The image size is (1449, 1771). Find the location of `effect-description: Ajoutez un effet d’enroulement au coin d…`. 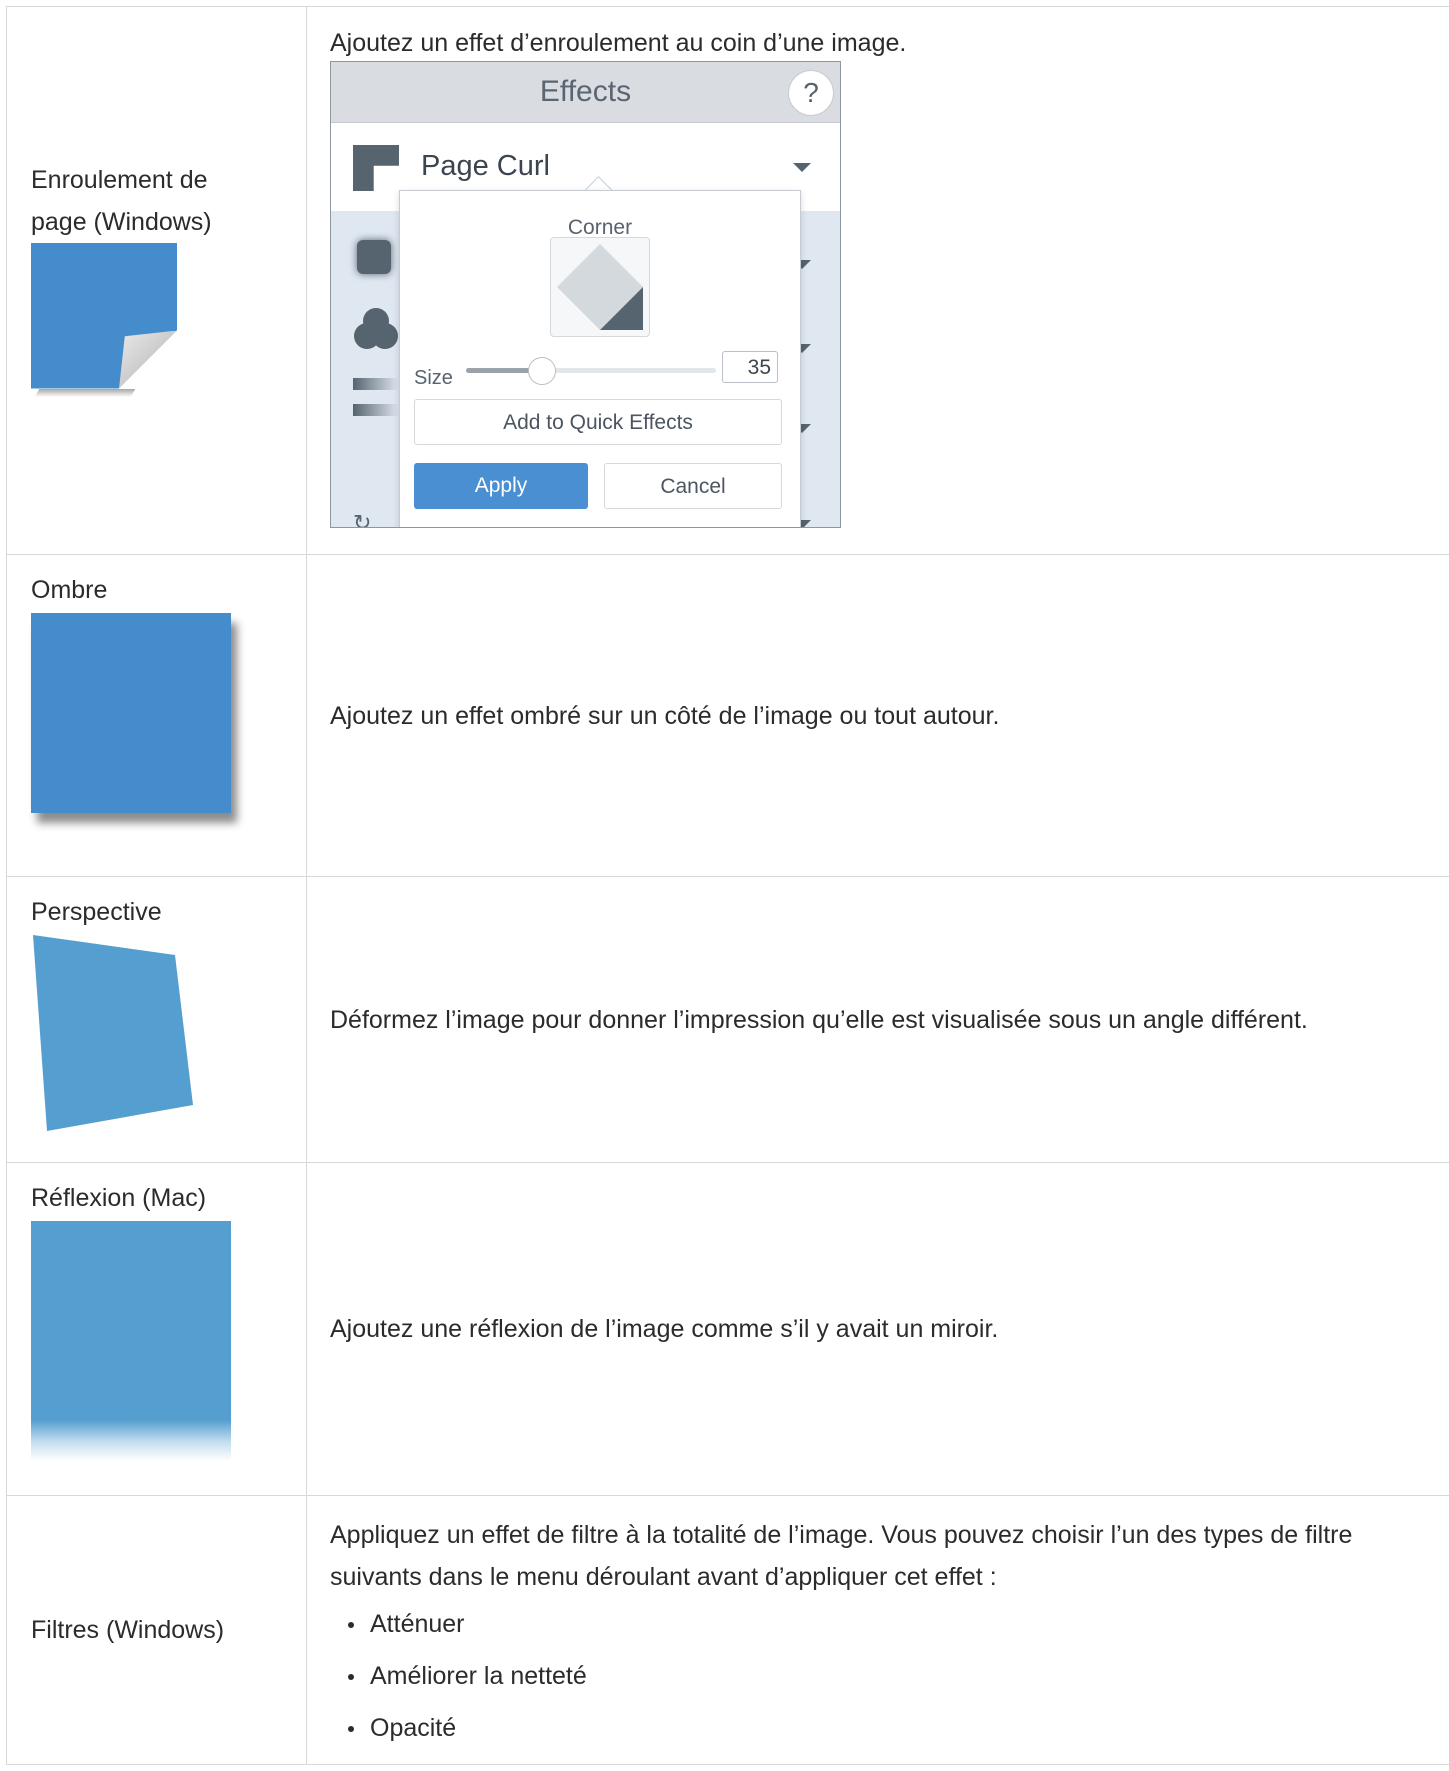

effect-description: Ajoutez un effet d’enroulement au coin d… is located at coordinates (618, 43).